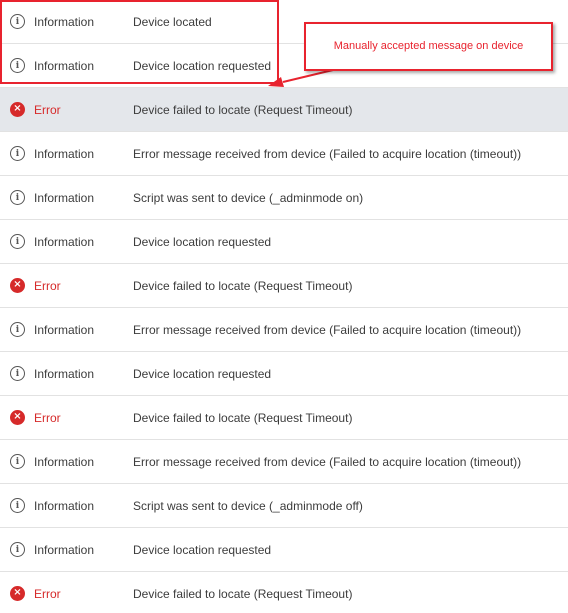  I want to click on annotation-callout: Manually accepted message on device, so click(428, 46).